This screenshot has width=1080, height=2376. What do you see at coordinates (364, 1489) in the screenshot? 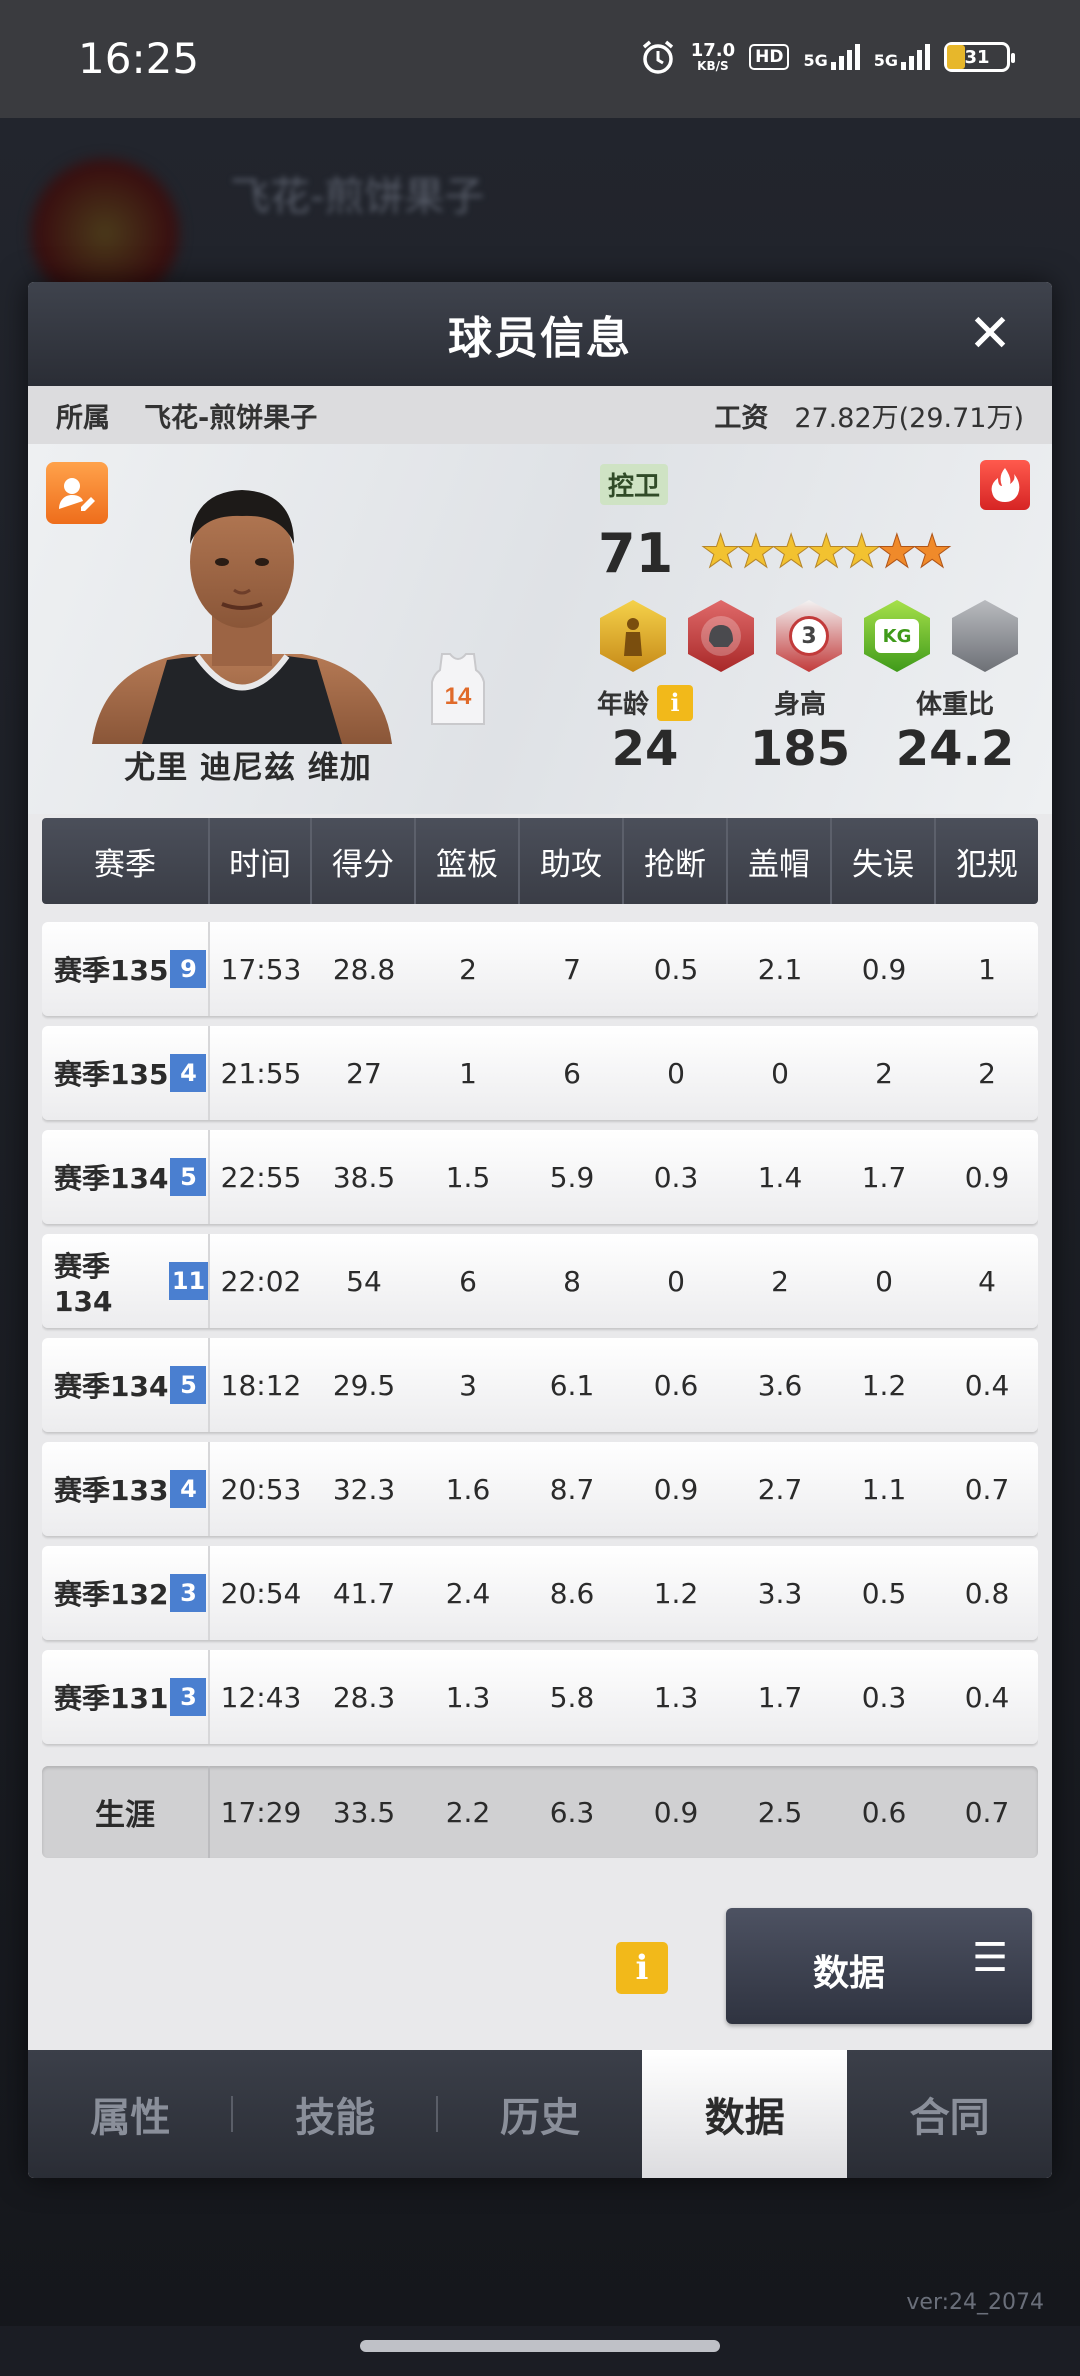
I see `cell-pts: 32.3` at bounding box center [364, 1489].